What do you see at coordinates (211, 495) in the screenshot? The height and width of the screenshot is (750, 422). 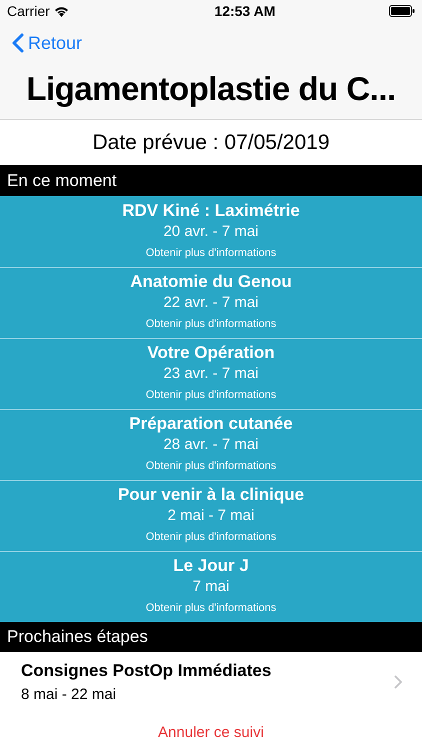 I see `step-title: Pour venir à la clinique` at bounding box center [211, 495].